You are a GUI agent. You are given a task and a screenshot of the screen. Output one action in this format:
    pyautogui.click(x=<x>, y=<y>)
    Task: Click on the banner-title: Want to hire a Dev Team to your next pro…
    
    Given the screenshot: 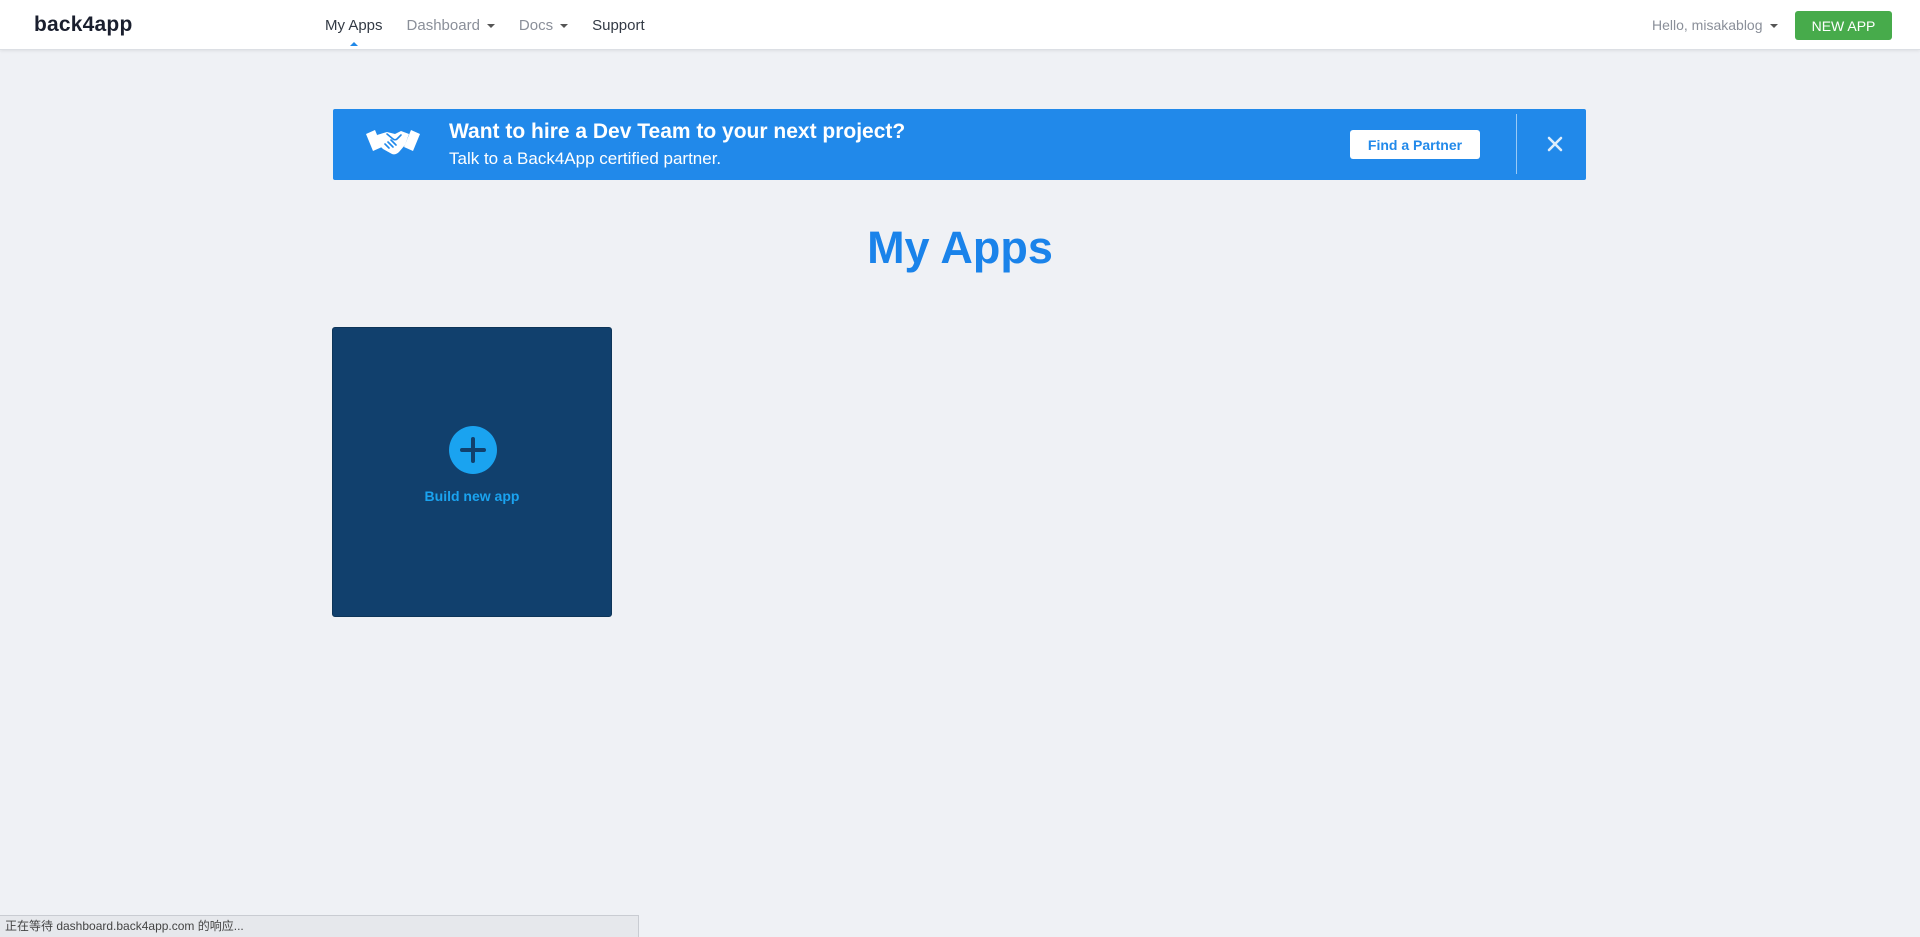 What is the action you would take?
    pyautogui.click(x=677, y=131)
    